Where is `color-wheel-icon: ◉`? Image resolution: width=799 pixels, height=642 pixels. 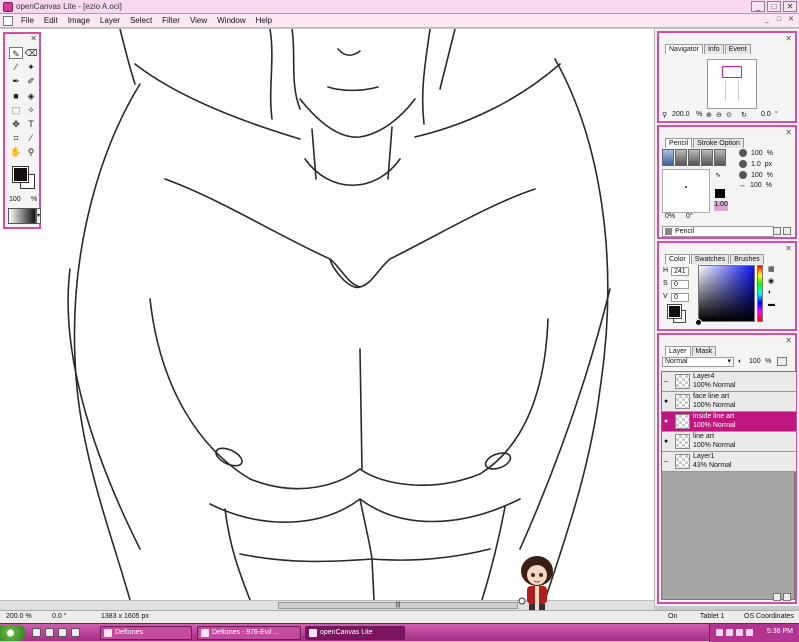
color-wheel-icon: ◉ is located at coordinates (774, 281).